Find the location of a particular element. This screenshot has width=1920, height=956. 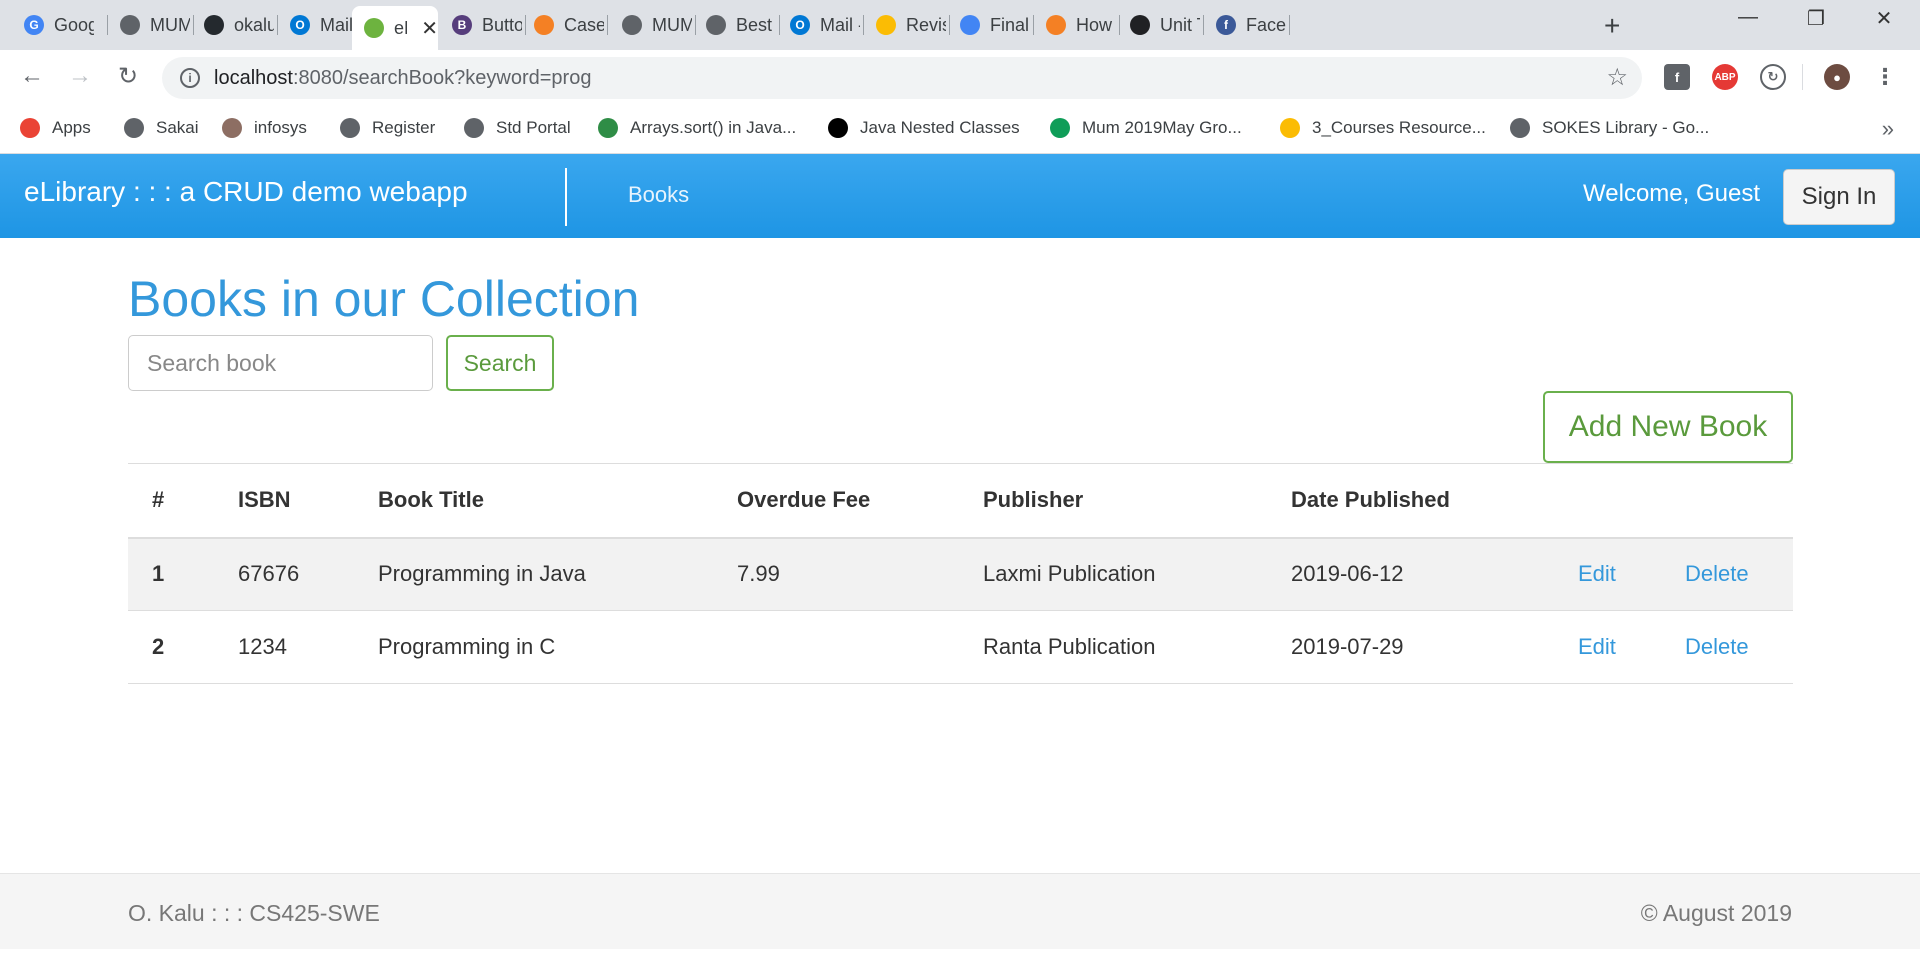

bookmark-label: Sakai is located at coordinates (177, 127).